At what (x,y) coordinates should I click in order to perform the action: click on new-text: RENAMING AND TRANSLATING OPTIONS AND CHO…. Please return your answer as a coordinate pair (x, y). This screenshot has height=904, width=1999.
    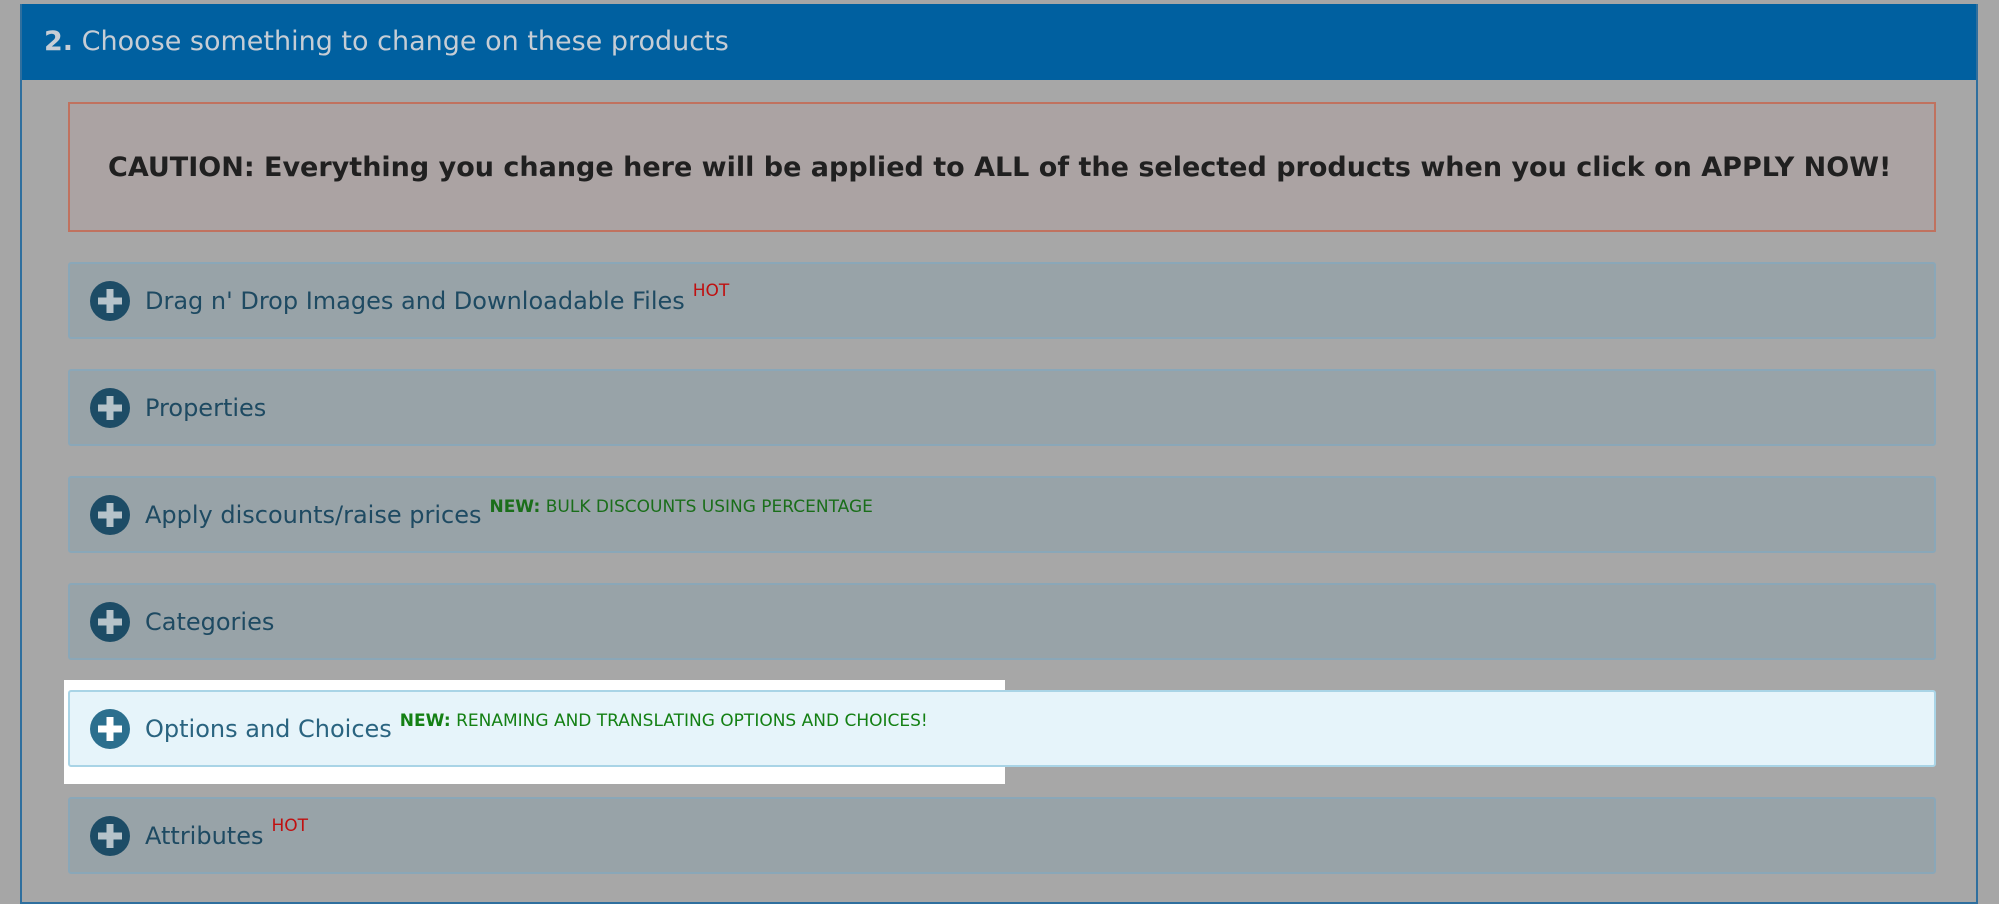
    Looking at the image, I should click on (692, 720).